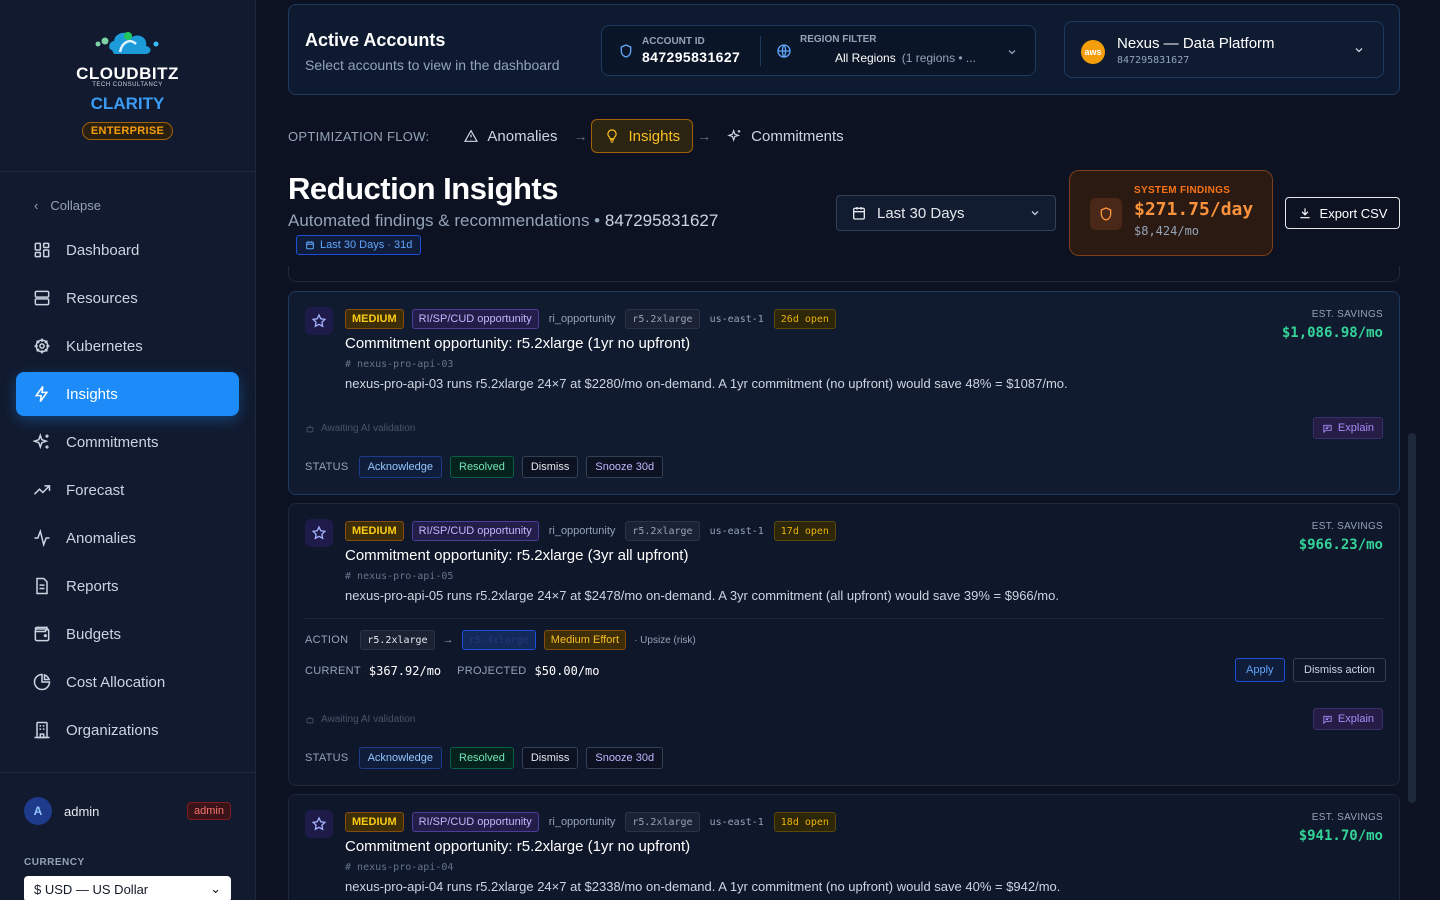 This screenshot has width=1440, height=900. I want to click on user-row: A admin admin, so click(127, 811).